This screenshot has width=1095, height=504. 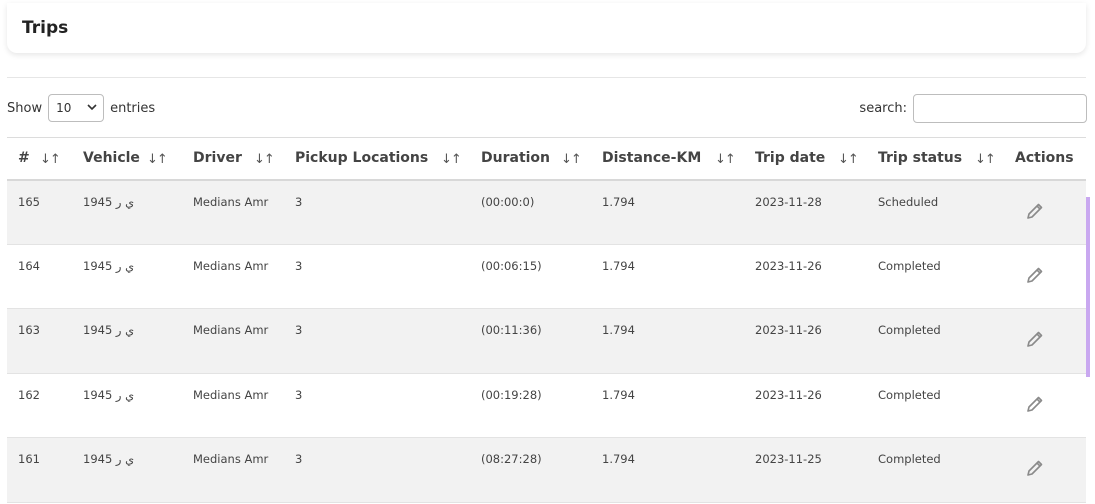 What do you see at coordinates (111, 158) in the screenshot?
I see `column-label: Vehicle` at bounding box center [111, 158].